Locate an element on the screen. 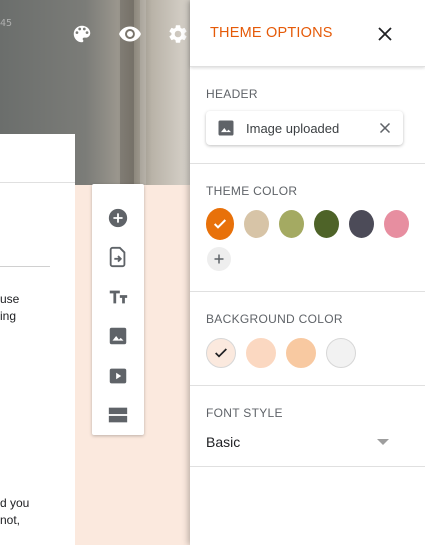 The width and height of the screenshot is (425, 545). import-questions-icon is located at coordinates (118, 258).